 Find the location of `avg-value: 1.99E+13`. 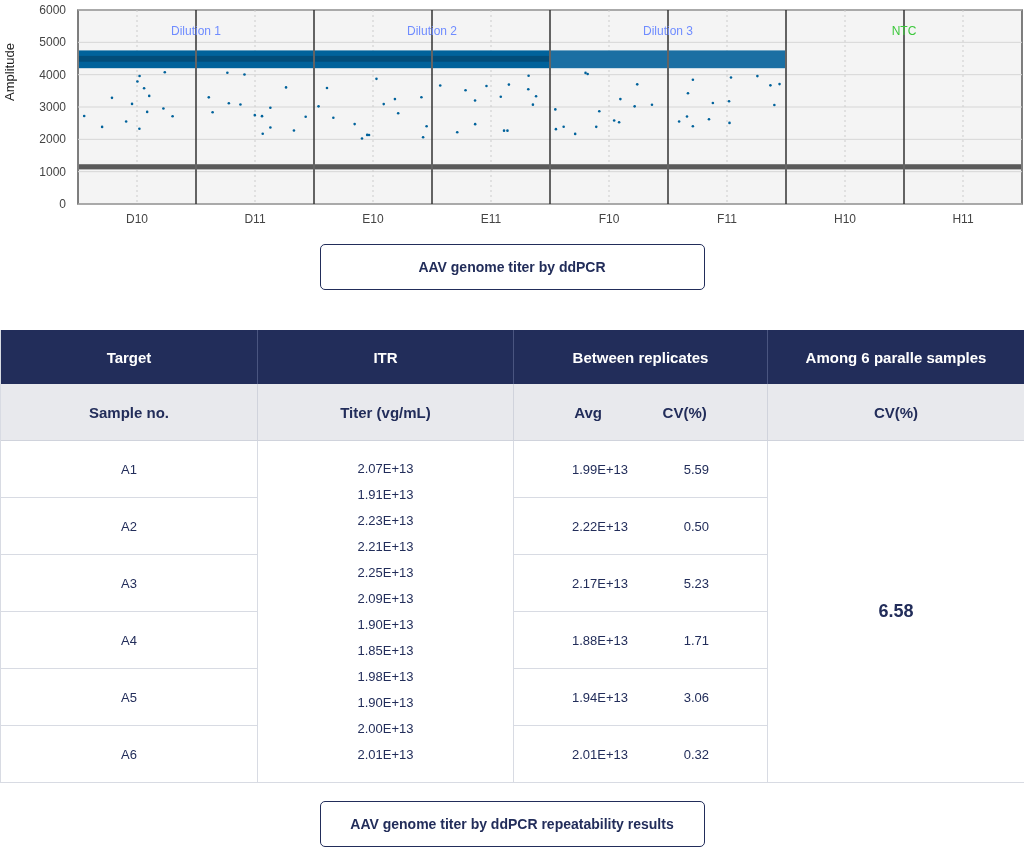

avg-value: 1.99E+13 is located at coordinates (599, 469).